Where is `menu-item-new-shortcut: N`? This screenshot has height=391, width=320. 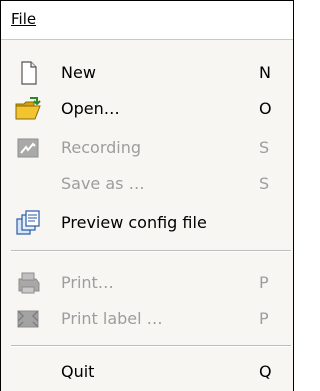 menu-item-new-shortcut: N is located at coordinates (265, 72).